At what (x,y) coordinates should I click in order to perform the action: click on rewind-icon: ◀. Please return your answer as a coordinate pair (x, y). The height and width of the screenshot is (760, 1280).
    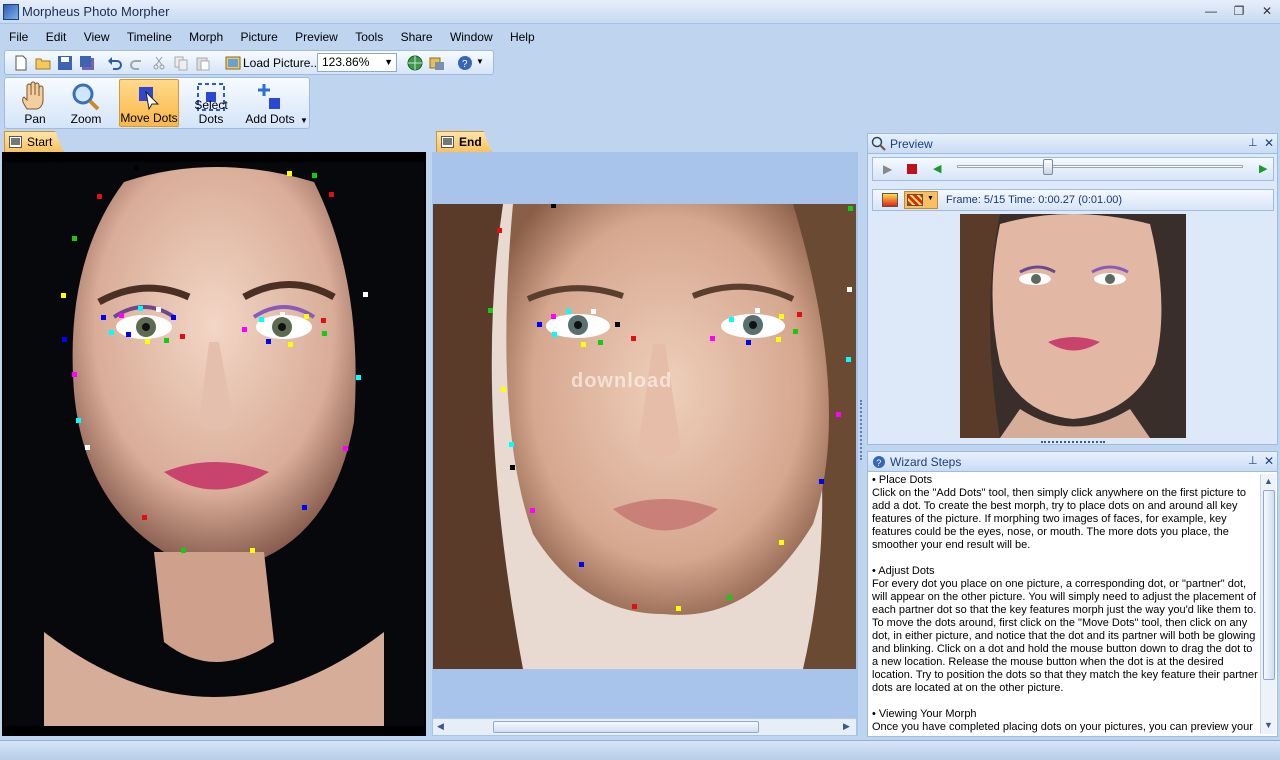
    Looking at the image, I should click on (937, 168).